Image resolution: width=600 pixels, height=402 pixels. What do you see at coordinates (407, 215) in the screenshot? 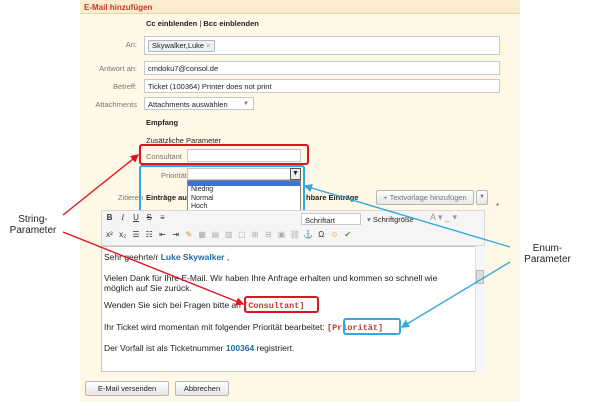
I see `arrow-to-priority-field` at bounding box center [407, 215].